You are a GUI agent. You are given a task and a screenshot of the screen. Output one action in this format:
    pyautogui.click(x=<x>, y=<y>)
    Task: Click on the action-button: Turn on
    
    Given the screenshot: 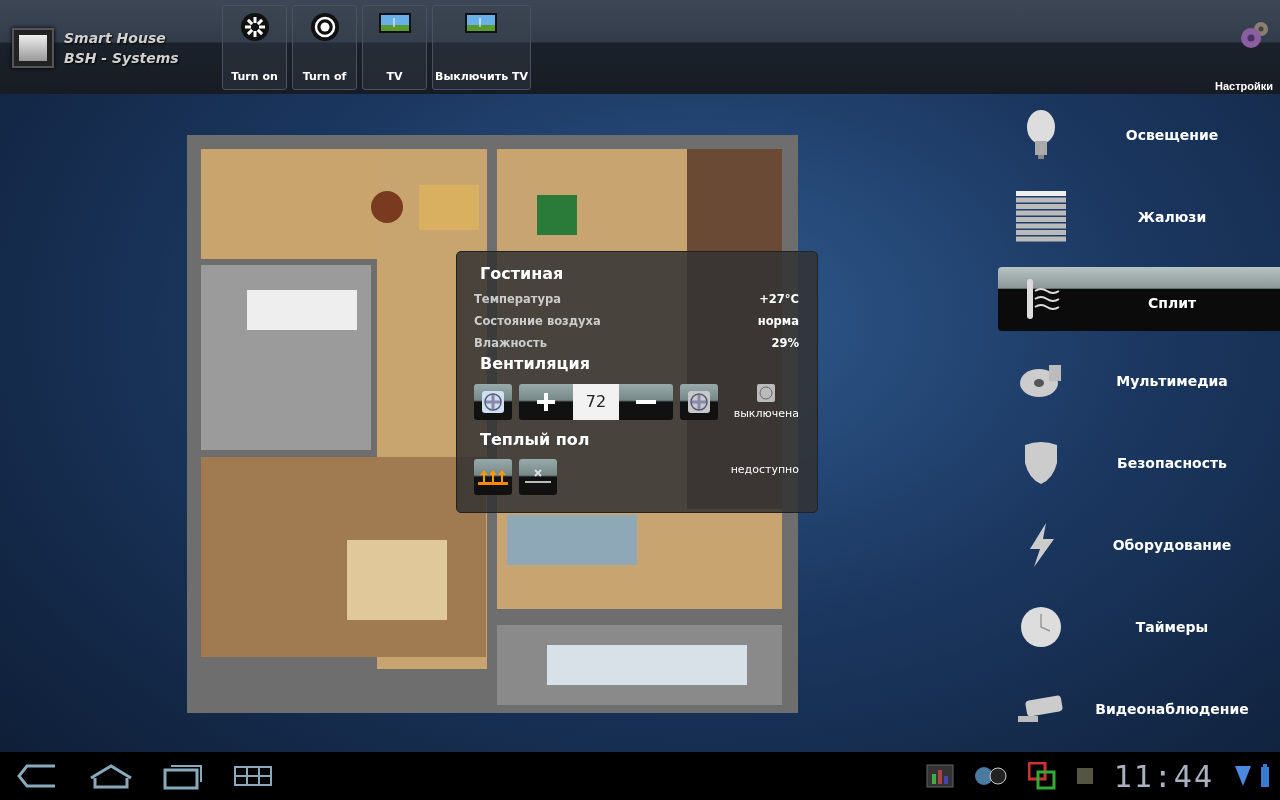 What is the action you would take?
    pyautogui.click(x=254, y=47)
    